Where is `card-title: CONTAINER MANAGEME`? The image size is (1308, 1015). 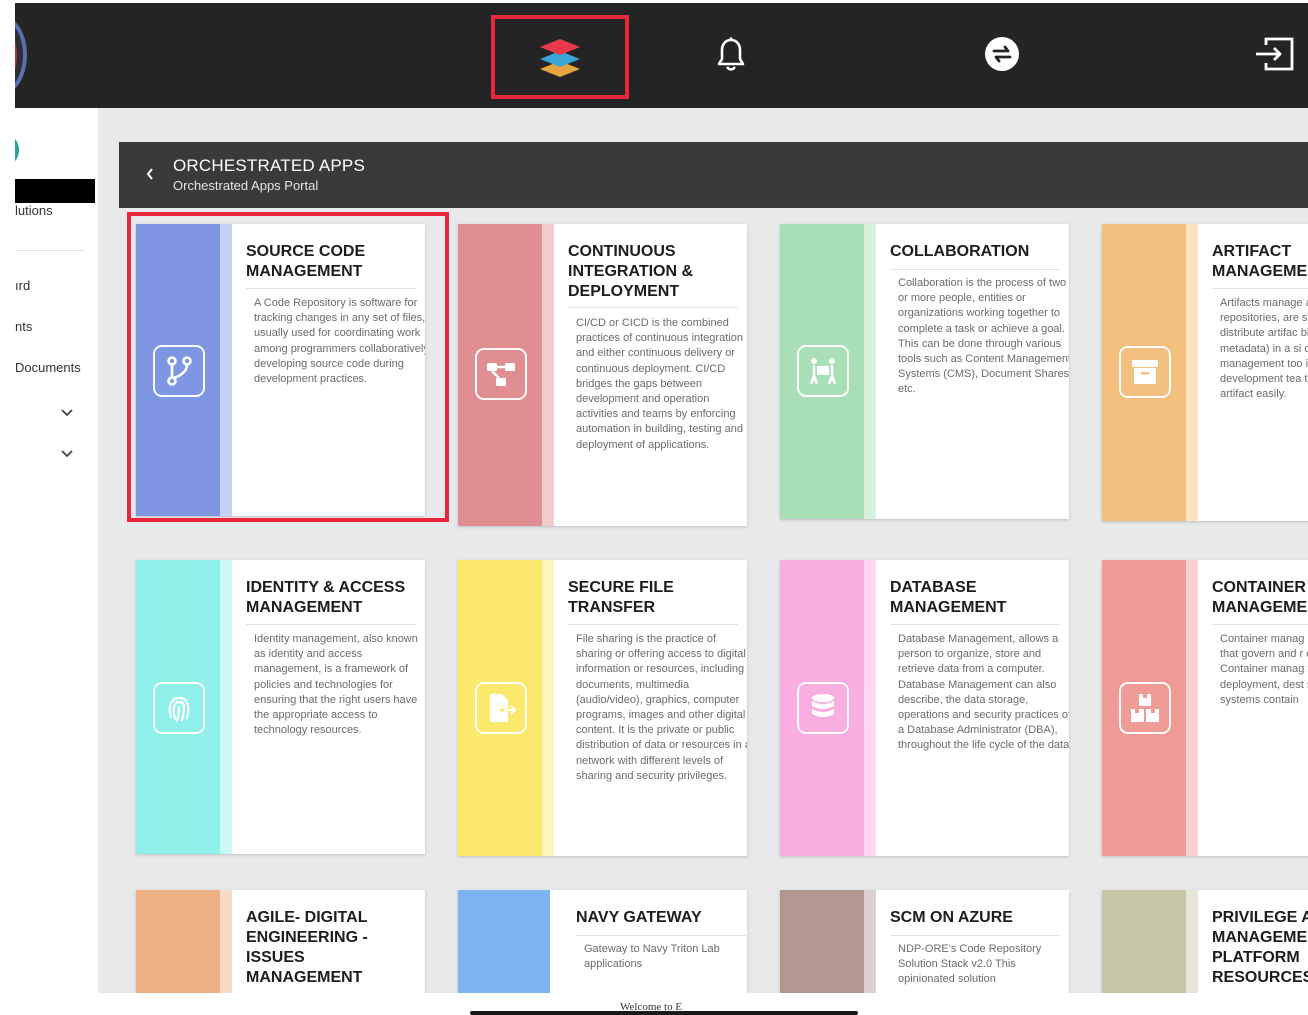
card-title: CONTAINER MANAGEME is located at coordinates (1260, 597).